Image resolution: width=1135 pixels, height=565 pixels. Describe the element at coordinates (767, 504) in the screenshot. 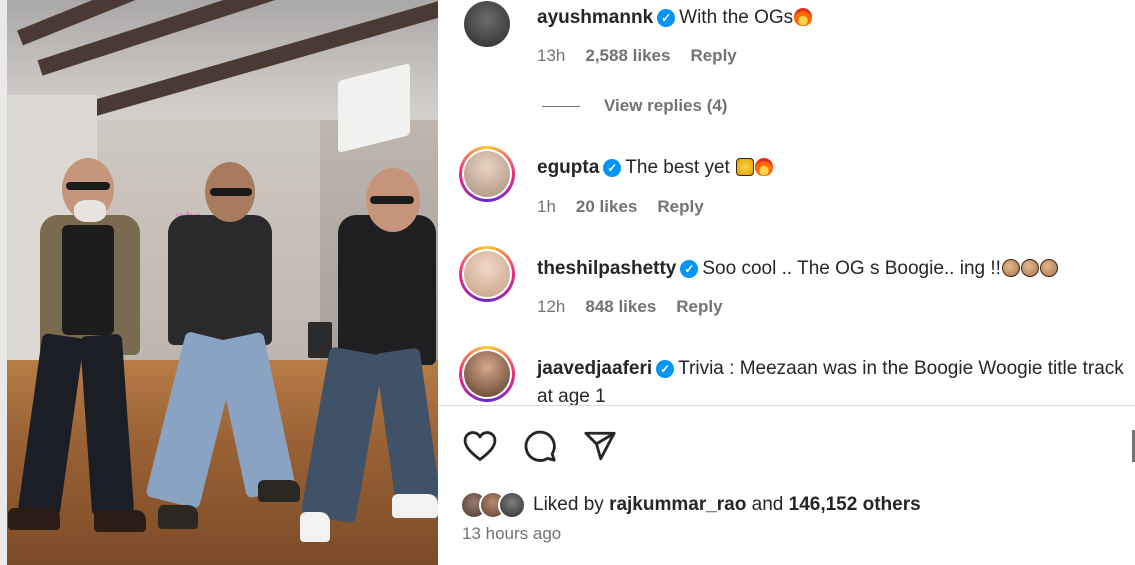

I see `liked-by-middle: and` at that location.